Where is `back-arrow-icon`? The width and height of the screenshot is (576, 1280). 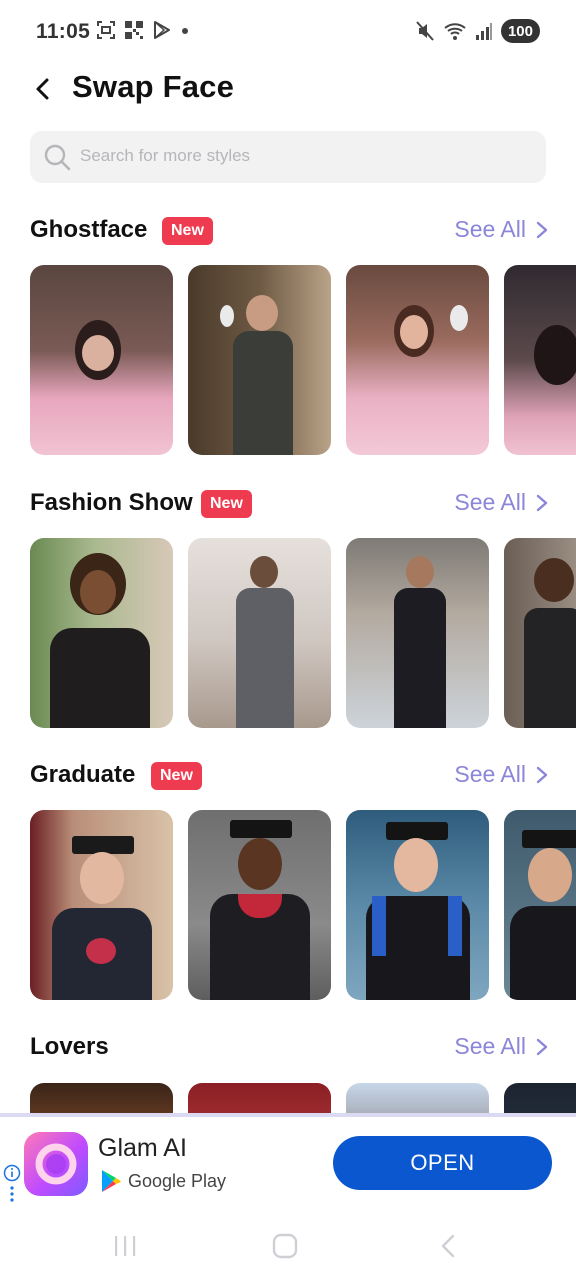 back-arrow-icon is located at coordinates (43, 89).